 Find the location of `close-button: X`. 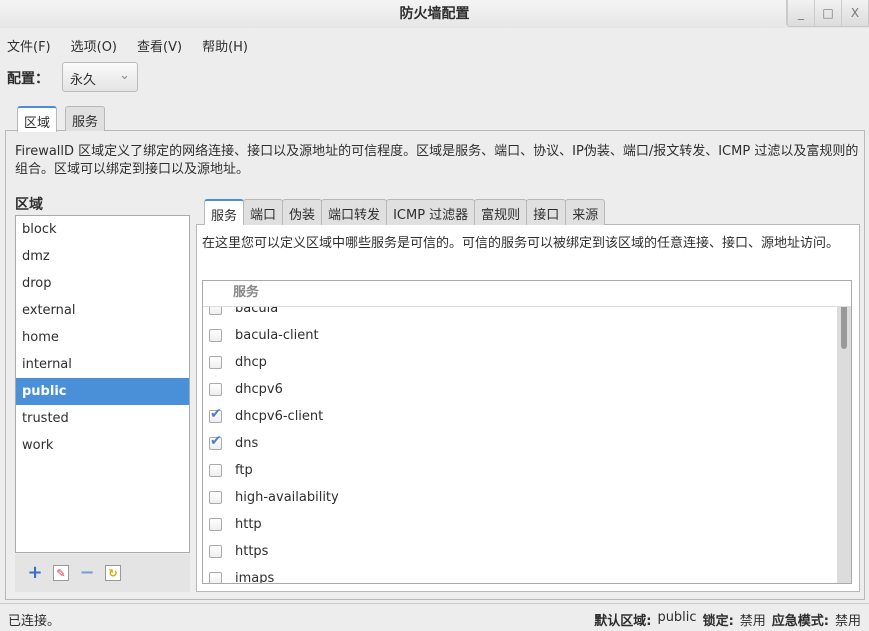

close-button: X is located at coordinates (854, 13).